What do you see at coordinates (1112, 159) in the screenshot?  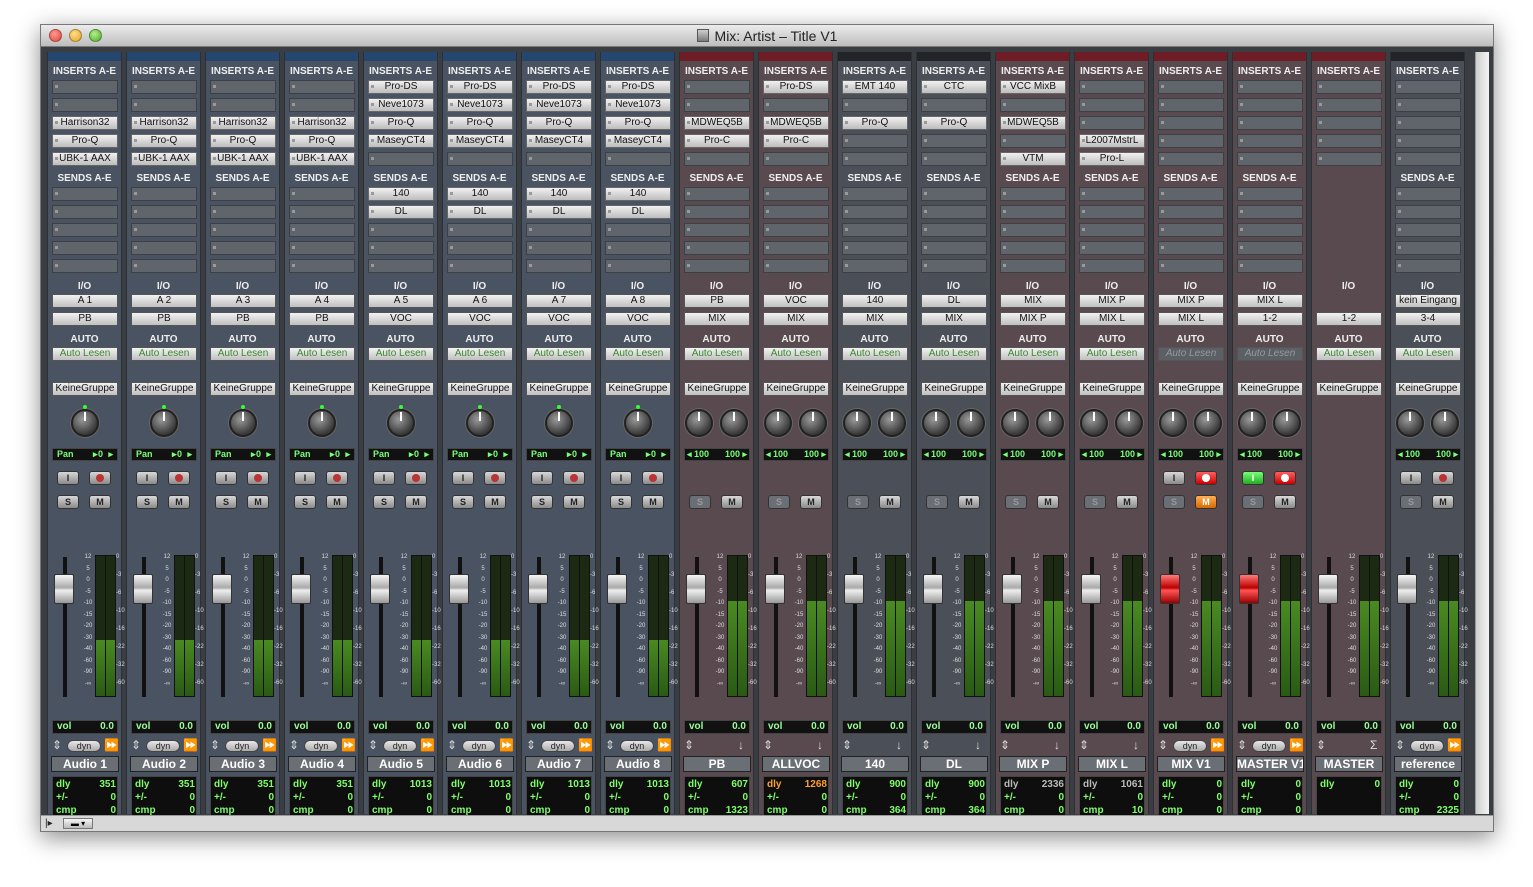 I see `insert-slot: Pro-L` at bounding box center [1112, 159].